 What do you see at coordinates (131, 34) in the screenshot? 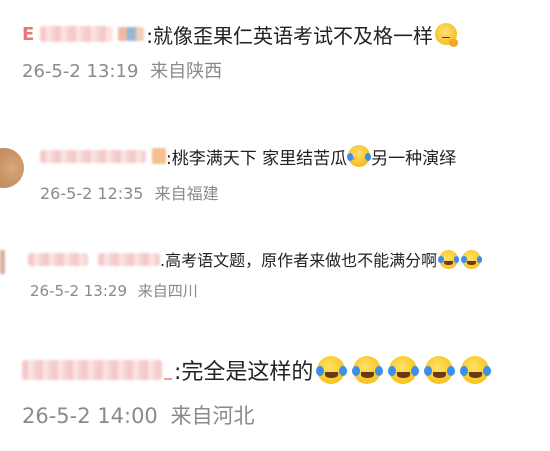
I see `username-redacted-tile` at bounding box center [131, 34].